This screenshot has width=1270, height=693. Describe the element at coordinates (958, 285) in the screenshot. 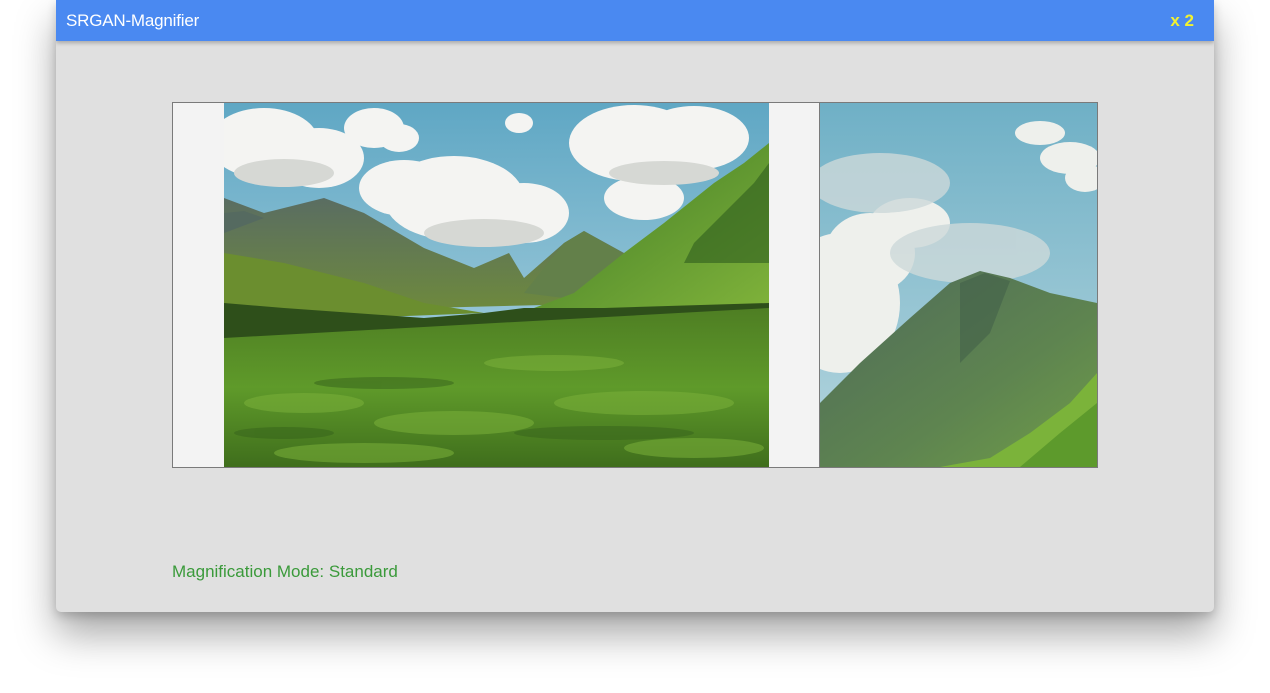

I see `magnified-image` at that location.